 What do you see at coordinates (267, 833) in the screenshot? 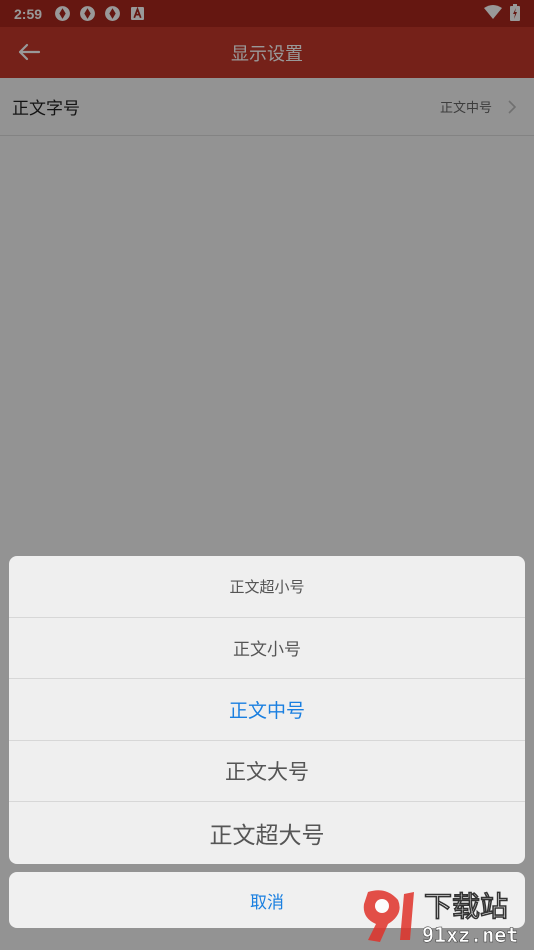
I see `option-extra-large: 正文超大号` at bounding box center [267, 833].